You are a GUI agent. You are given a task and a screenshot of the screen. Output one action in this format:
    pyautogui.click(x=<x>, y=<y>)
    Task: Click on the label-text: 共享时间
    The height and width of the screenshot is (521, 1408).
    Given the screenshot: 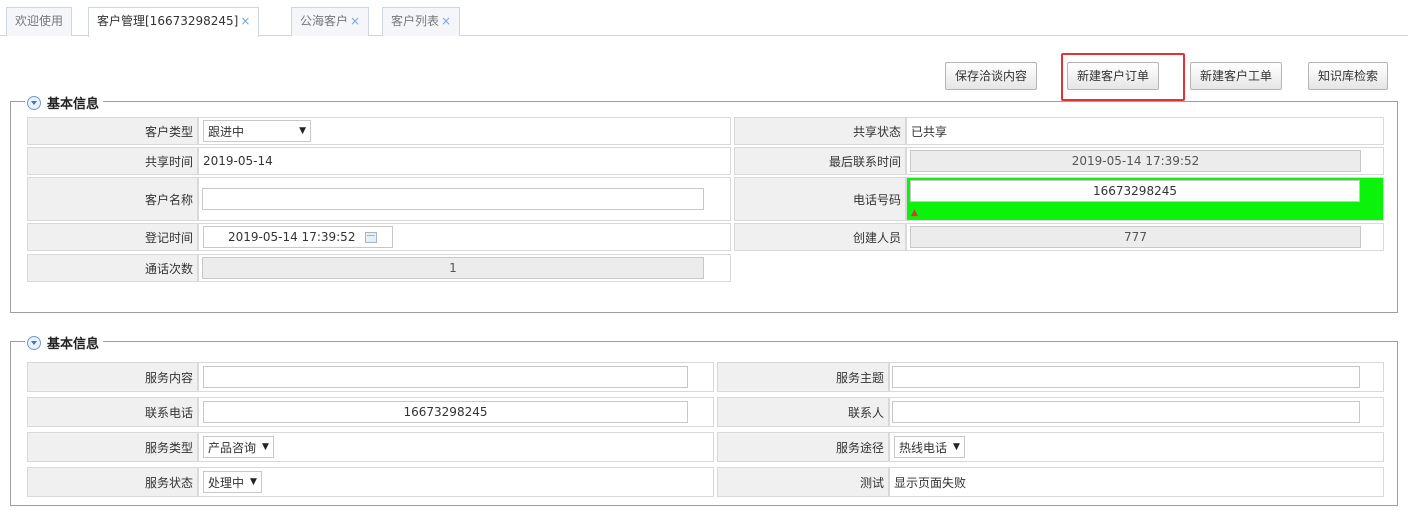 What is the action you would take?
    pyautogui.click(x=168, y=161)
    